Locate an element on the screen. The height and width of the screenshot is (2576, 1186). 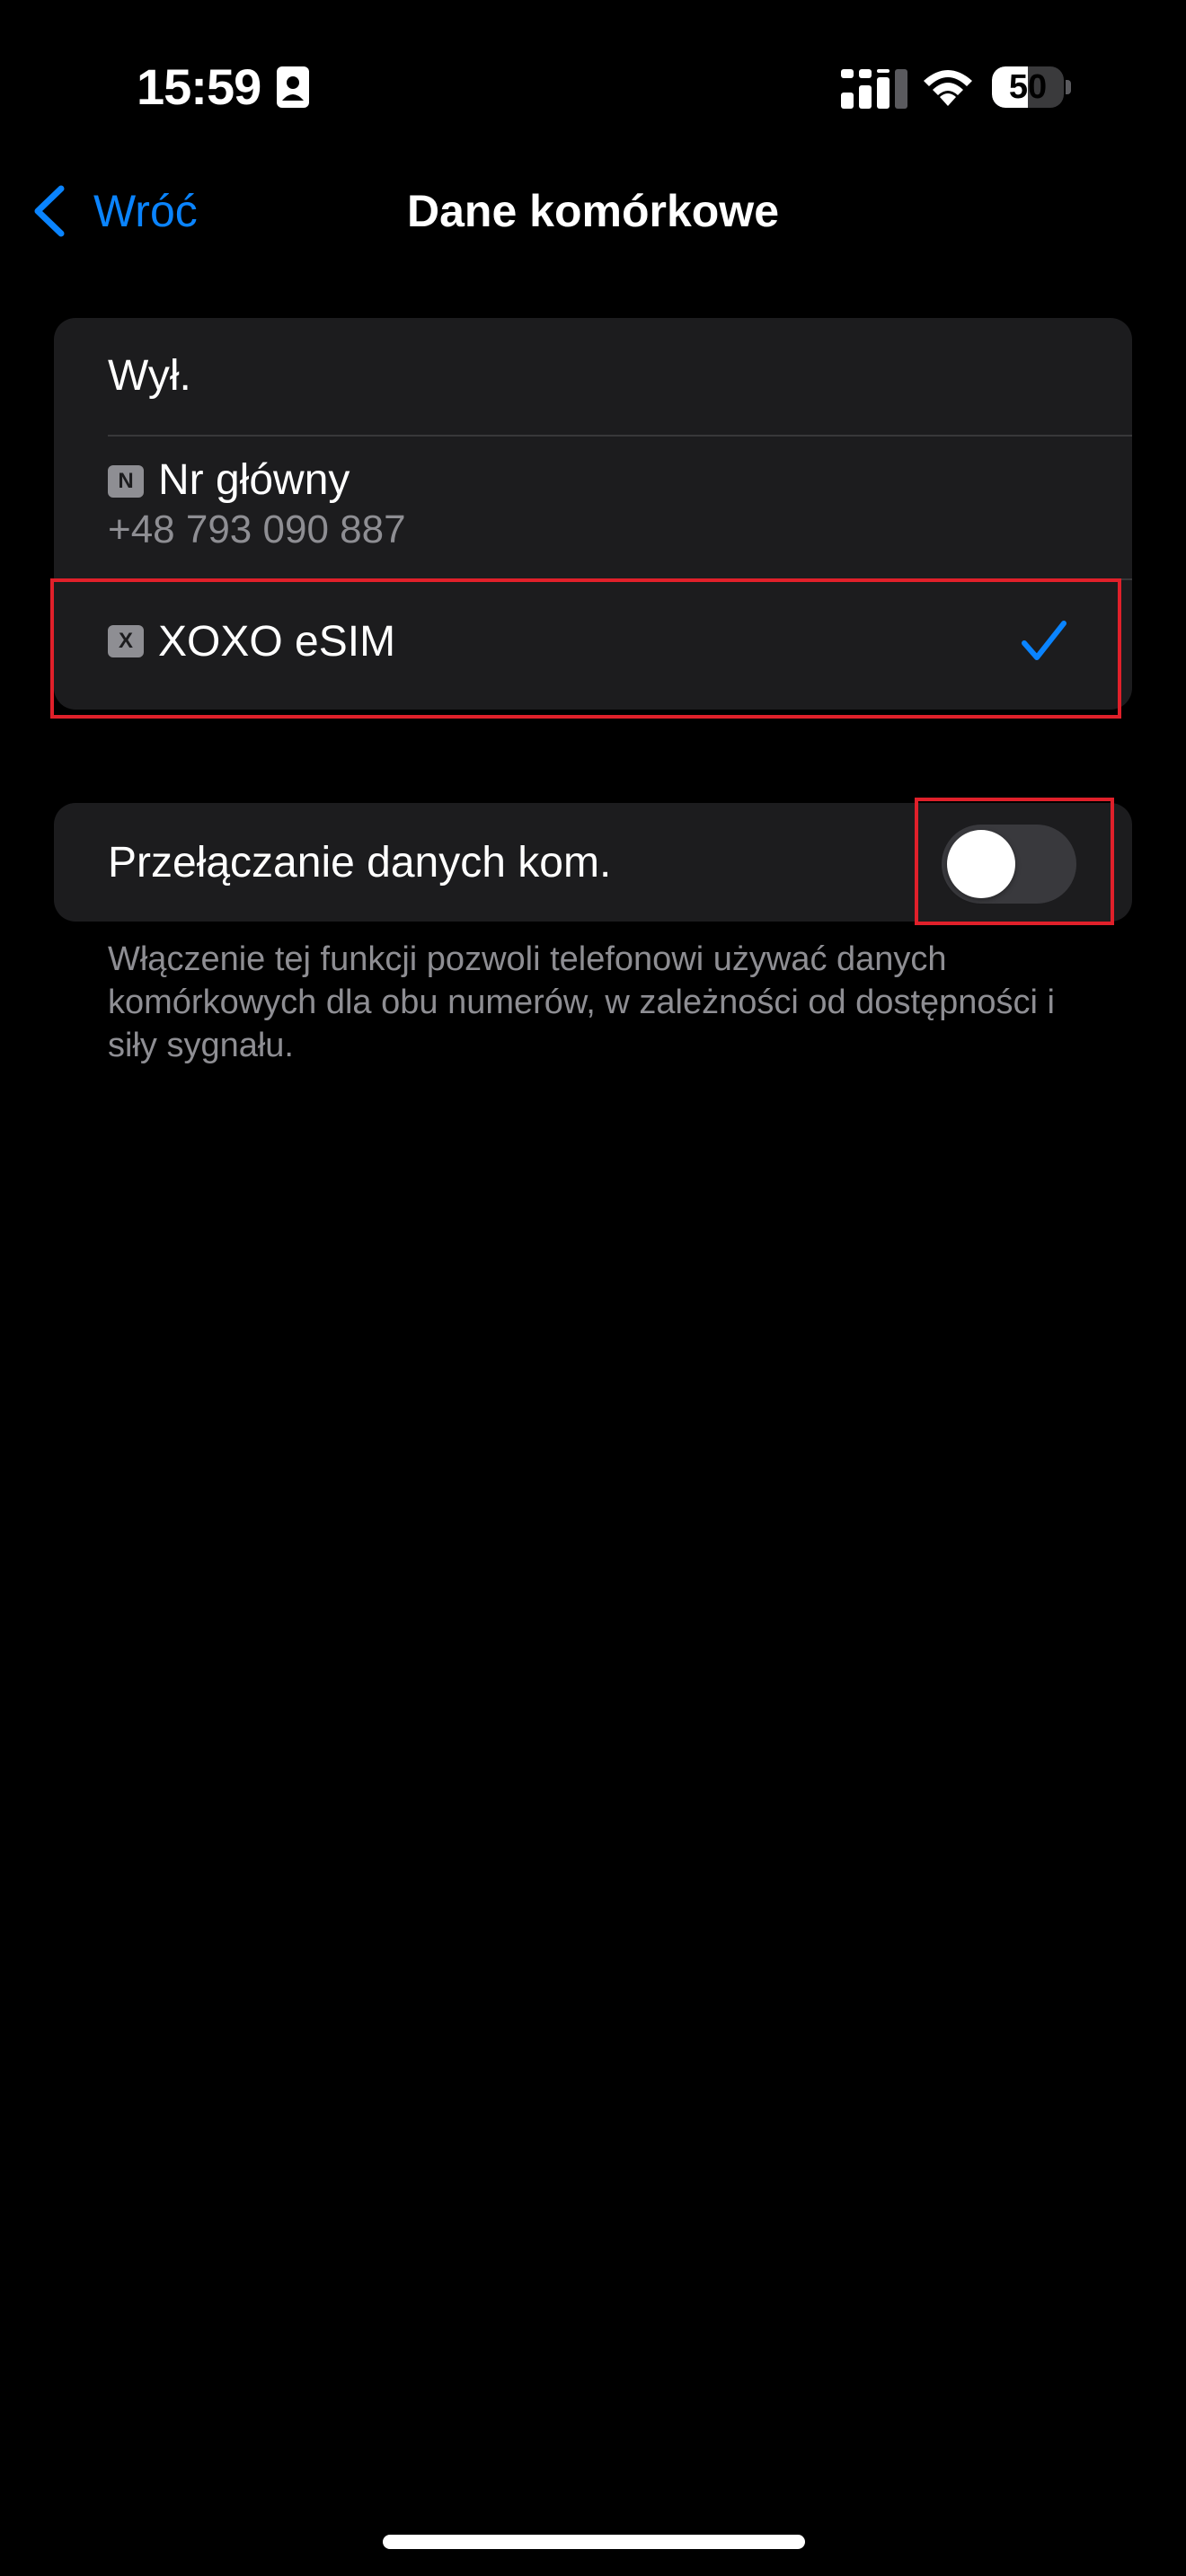
battery-level: 50 is located at coordinates (1028, 87).